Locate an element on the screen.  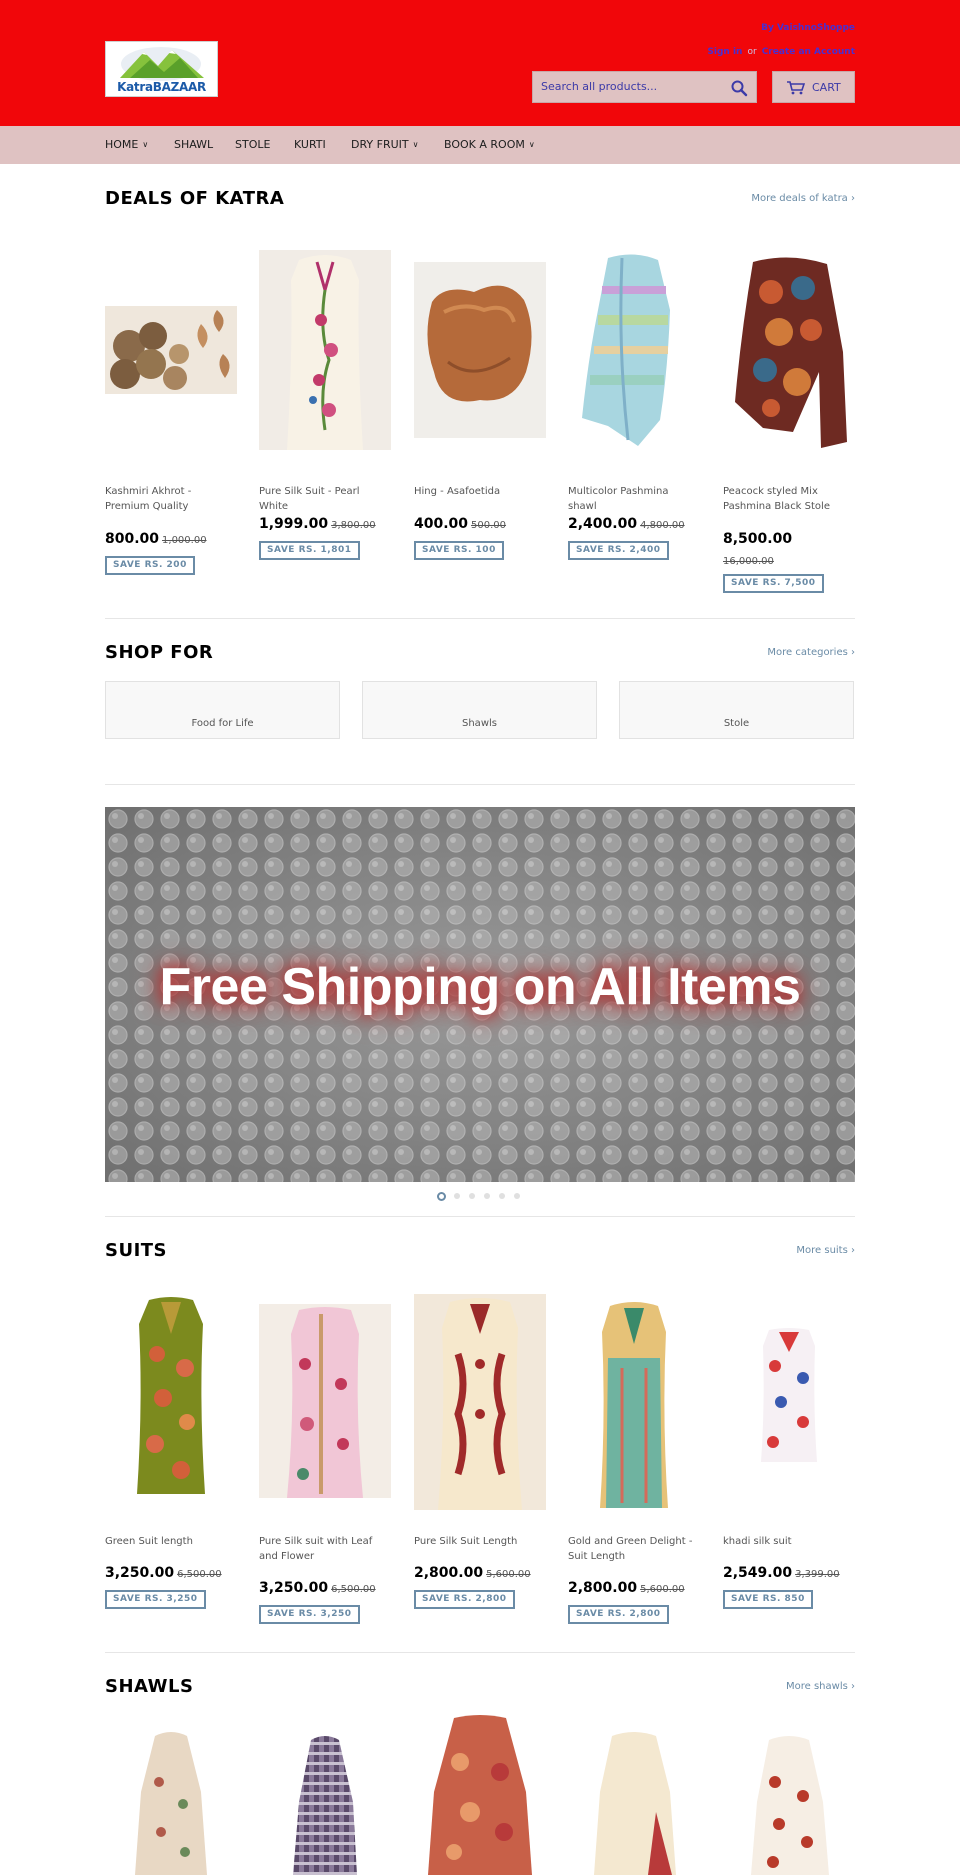
nav-item-stole: STOLE is located at coordinates (252, 144).